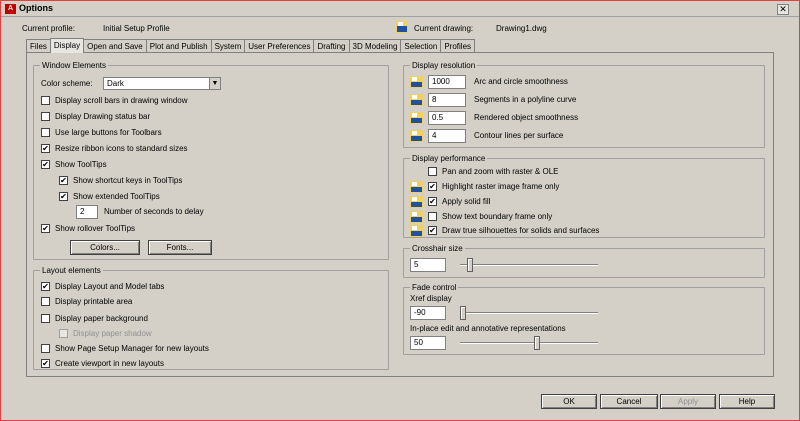 This screenshot has width=800, height=421. What do you see at coordinates (529, 313) in the screenshot?
I see `xref-fade-slider` at bounding box center [529, 313].